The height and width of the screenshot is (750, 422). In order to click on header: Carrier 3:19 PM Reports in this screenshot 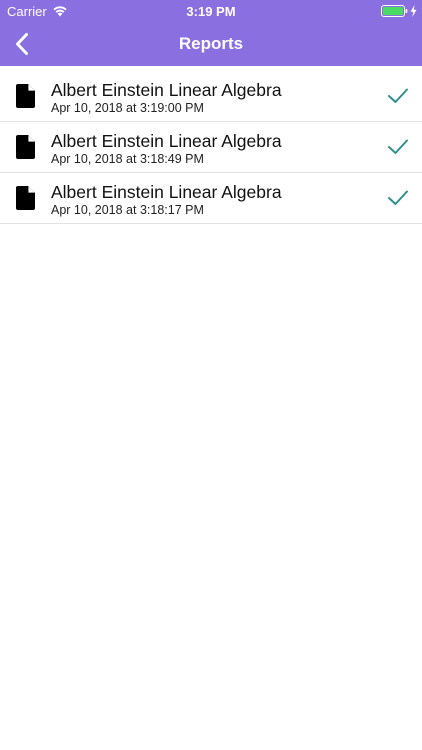, I will do `click(211, 33)`.